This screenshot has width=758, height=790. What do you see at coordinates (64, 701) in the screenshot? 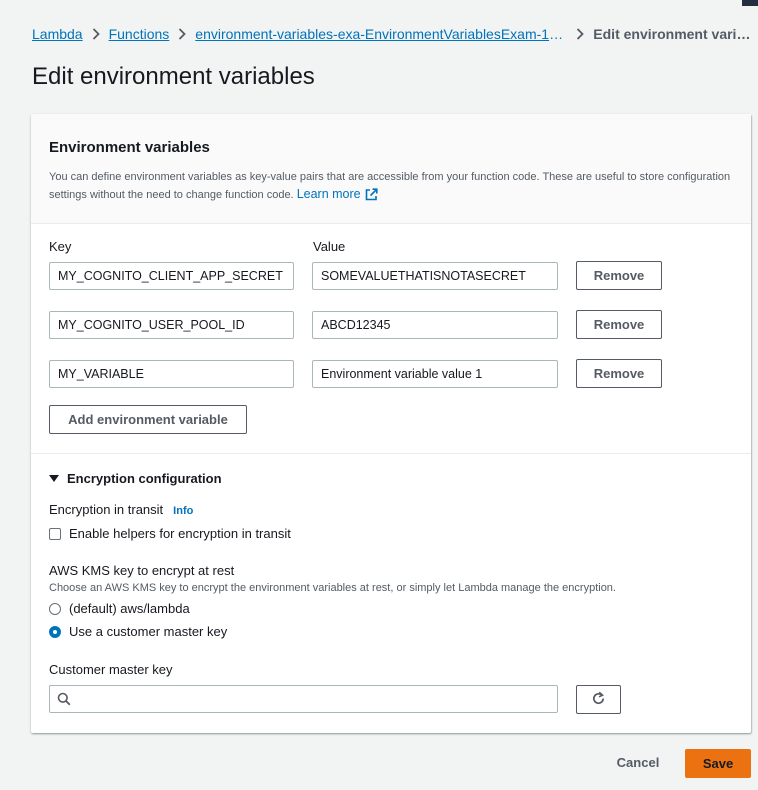
I see `search-icon` at bounding box center [64, 701].